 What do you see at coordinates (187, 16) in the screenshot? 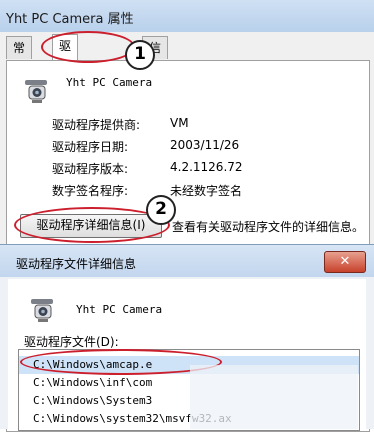
I see `title-bar: Yht PC Camera 属性` at bounding box center [187, 16].